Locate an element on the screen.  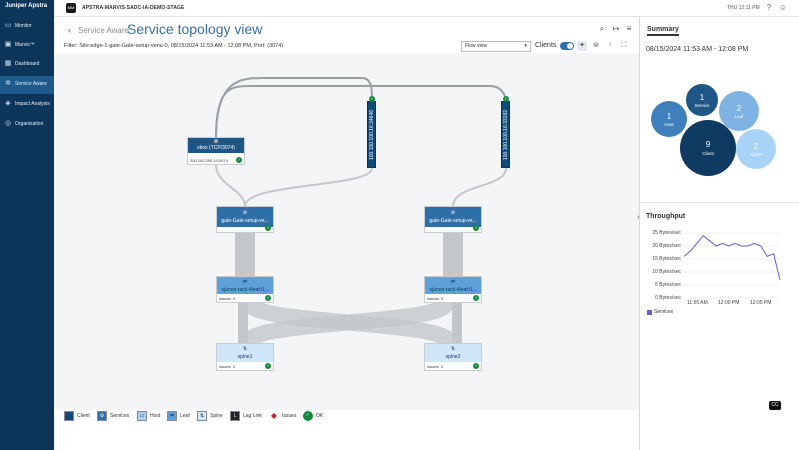
throughput-chart is located at coordinates (732, 265).